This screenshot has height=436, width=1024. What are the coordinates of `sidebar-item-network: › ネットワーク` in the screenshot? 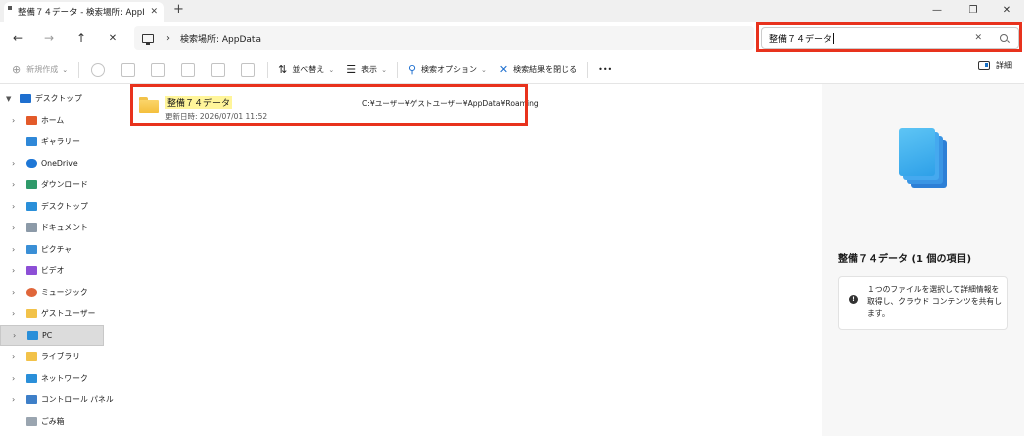 It's located at (52, 379).